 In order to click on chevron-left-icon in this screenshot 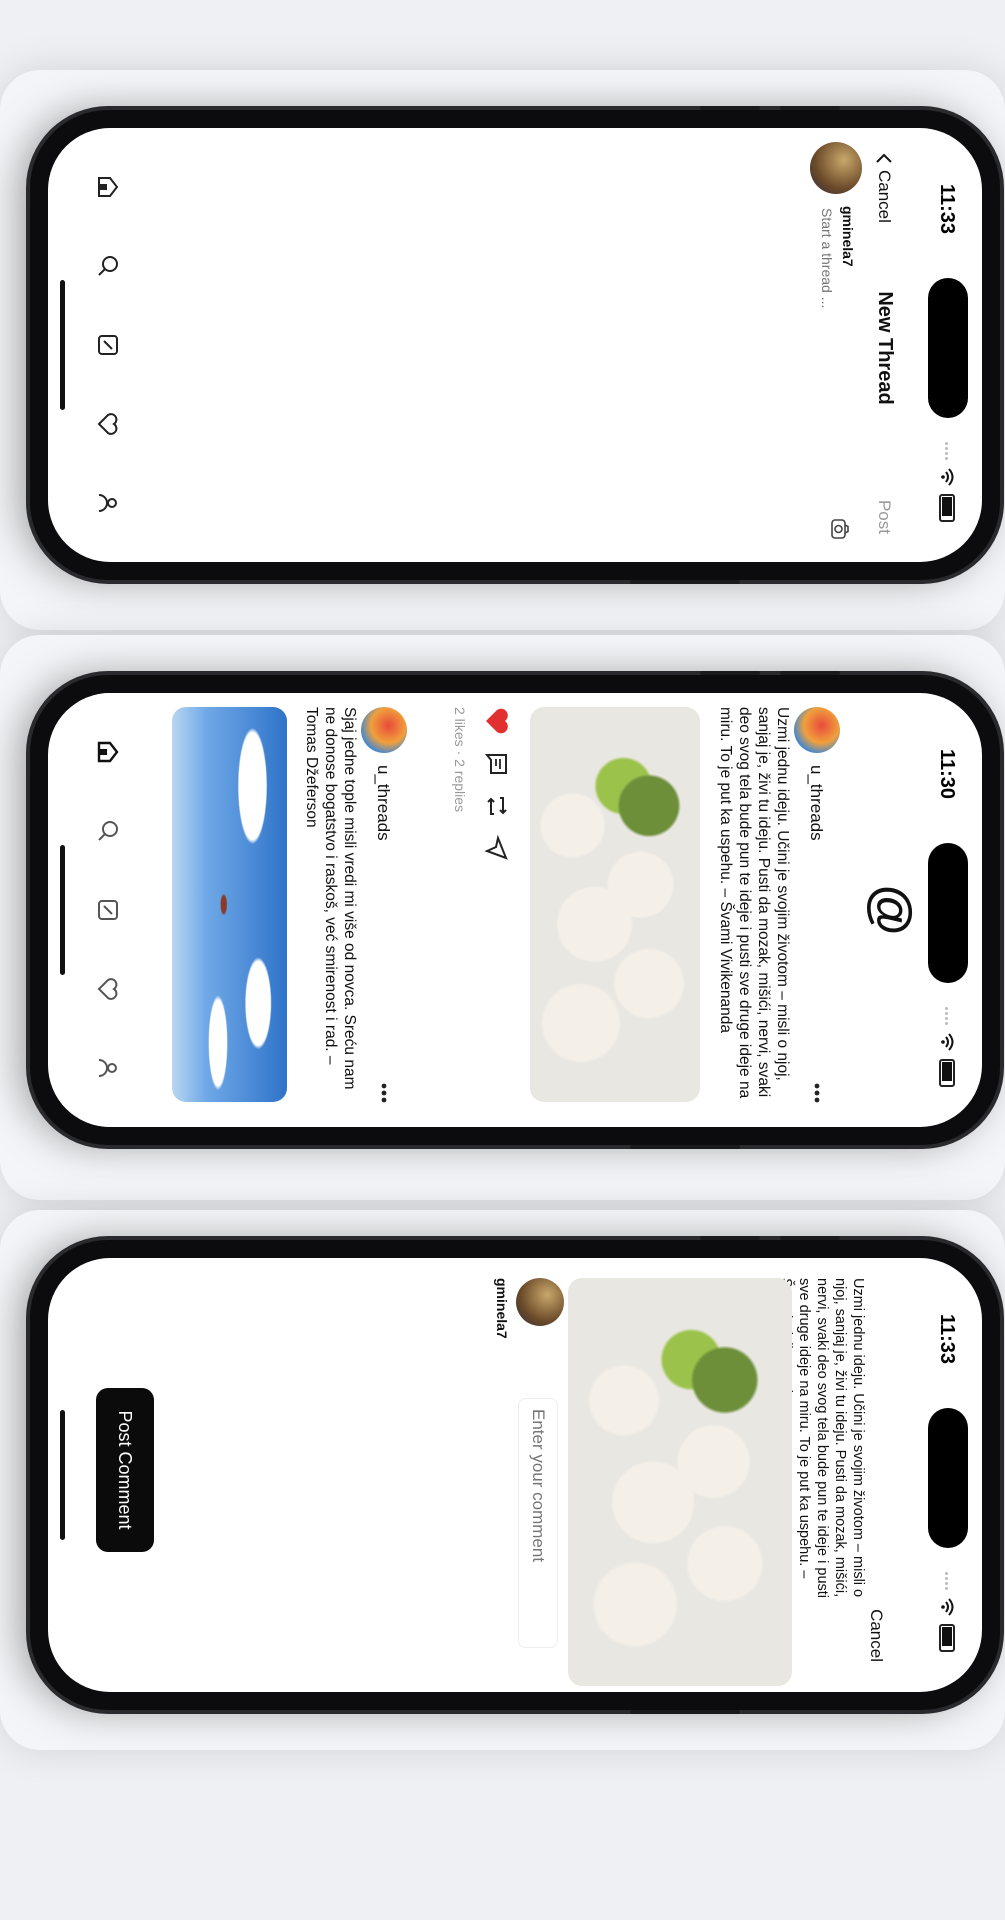, I will do `click(884, 158)`.